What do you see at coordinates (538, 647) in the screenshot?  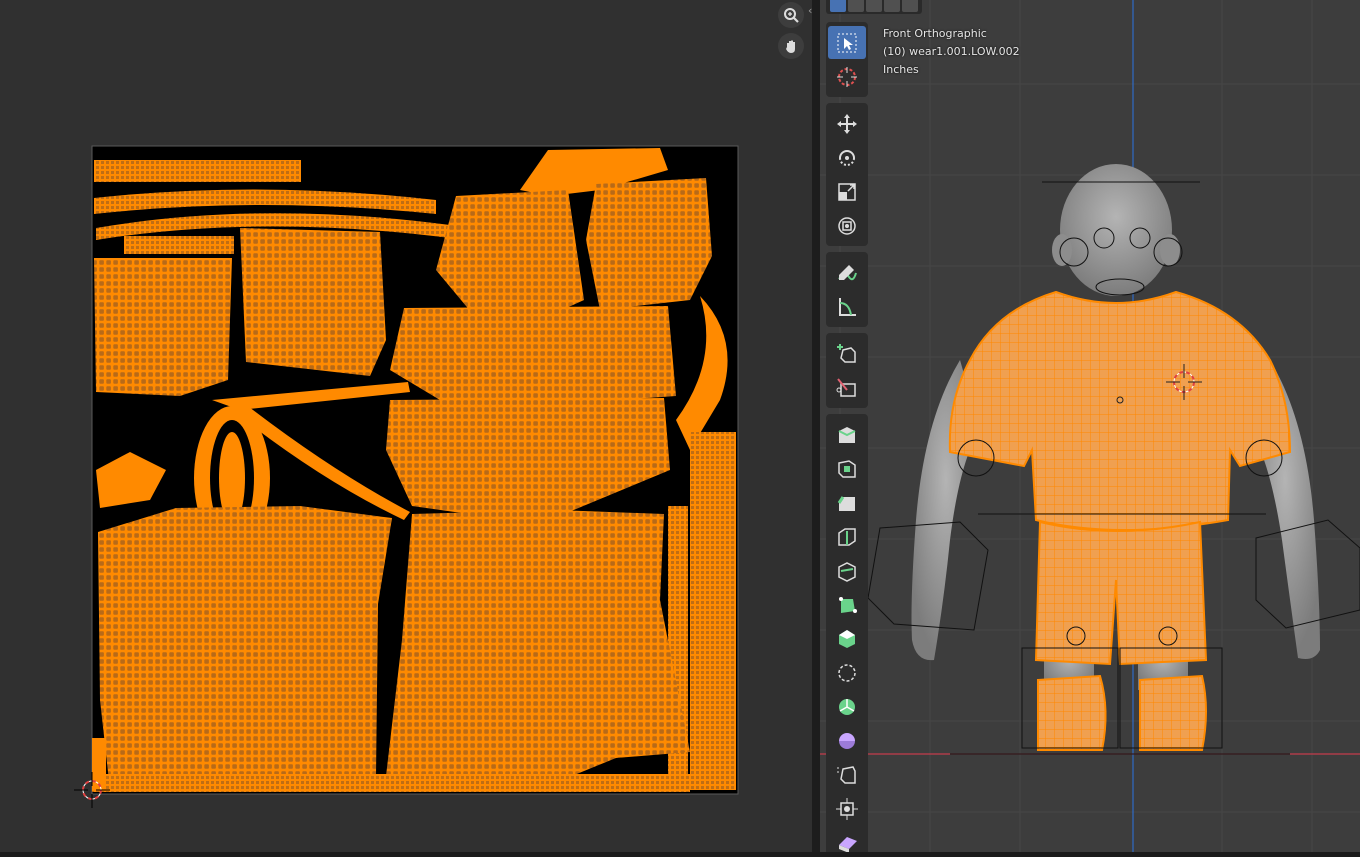 I see `uv-island-shorts-right` at bounding box center [538, 647].